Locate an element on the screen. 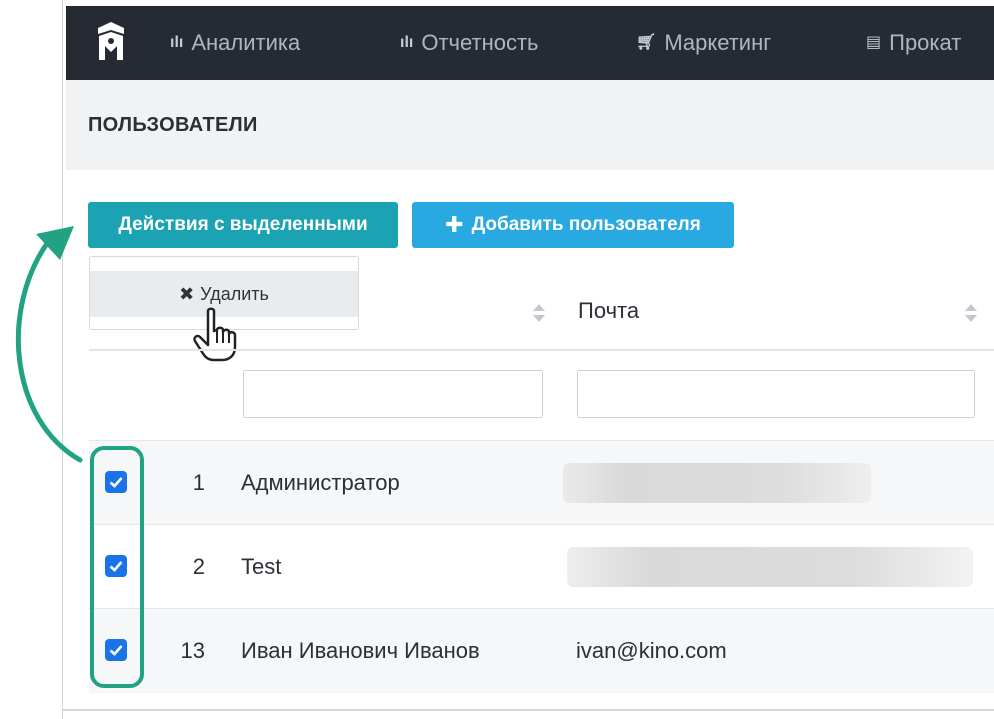 Image resolution: width=994 pixels, height=719 pixels. bulk-actions-button: Действия с выделенными is located at coordinates (243, 225).